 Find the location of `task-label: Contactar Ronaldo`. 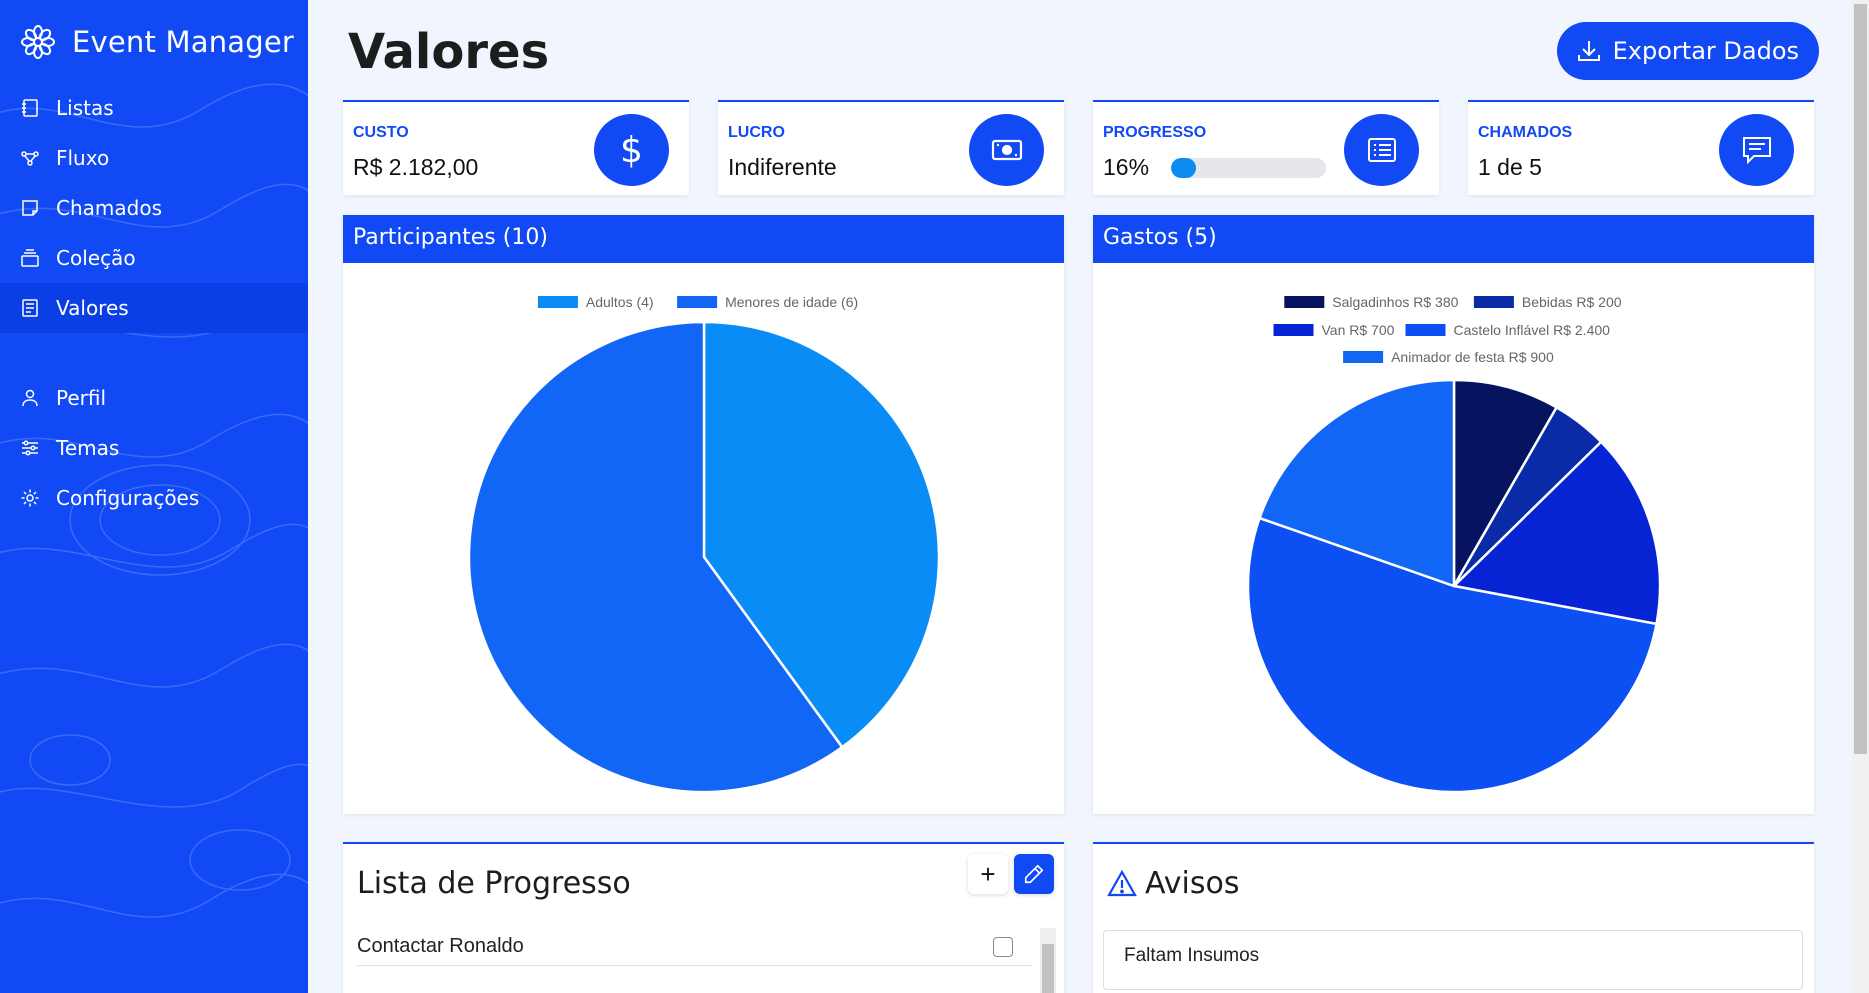

task-label: Contactar Ronaldo is located at coordinates (440, 946).